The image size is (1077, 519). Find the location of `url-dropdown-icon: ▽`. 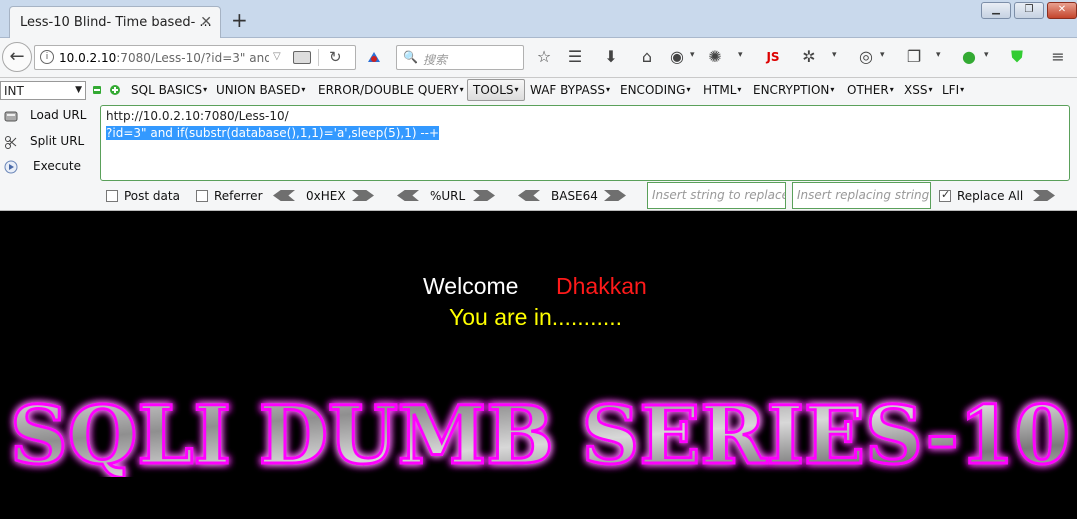

url-dropdown-icon: ▽ is located at coordinates (277, 56).